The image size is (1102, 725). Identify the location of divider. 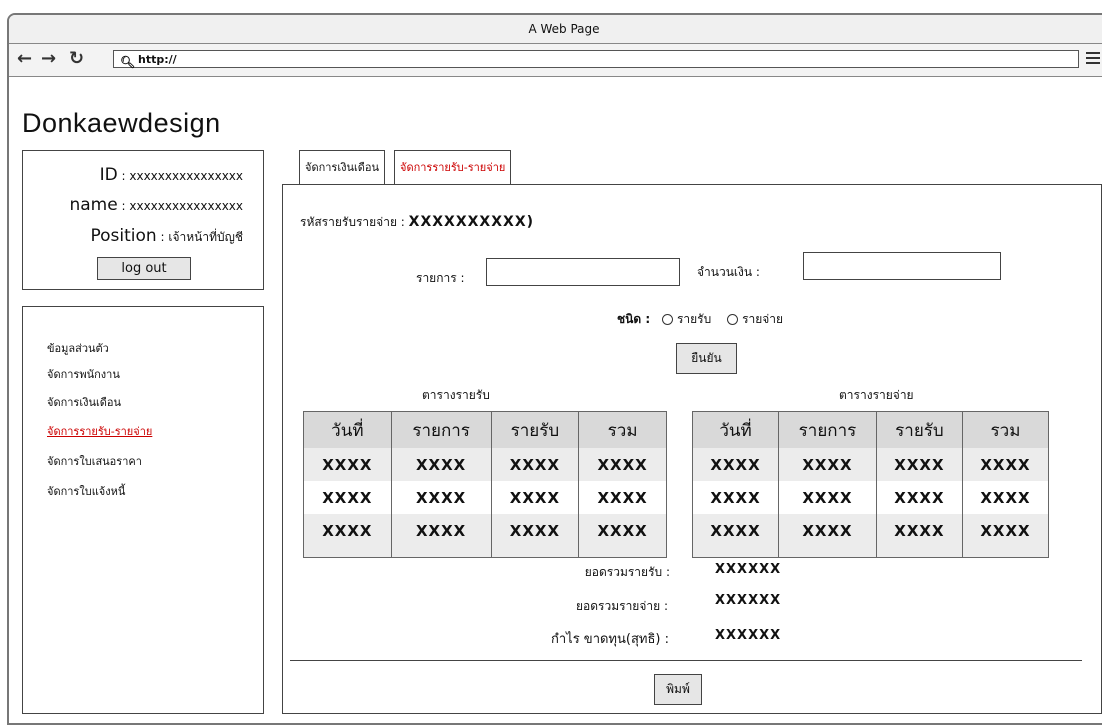
(686, 660).